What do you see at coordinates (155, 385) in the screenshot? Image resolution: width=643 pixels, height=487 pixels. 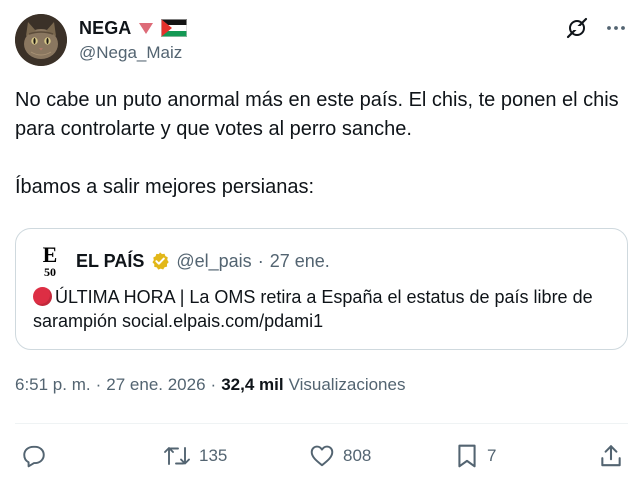 I see `tweet-date: 27 ene. 2026` at bounding box center [155, 385].